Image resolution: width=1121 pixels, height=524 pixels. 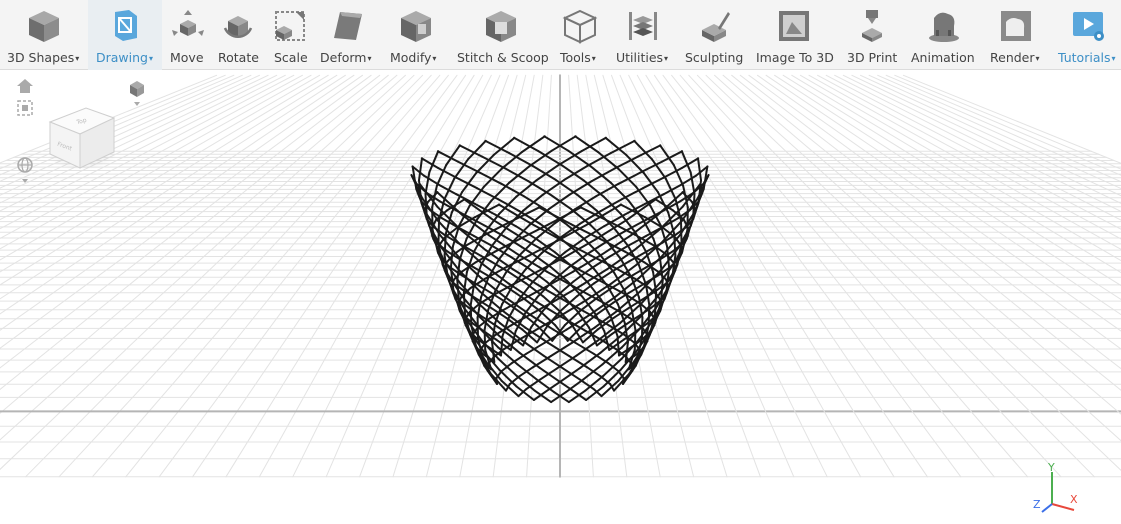 What do you see at coordinates (25, 171) in the screenshot?
I see `orbit-icon` at bounding box center [25, 171].